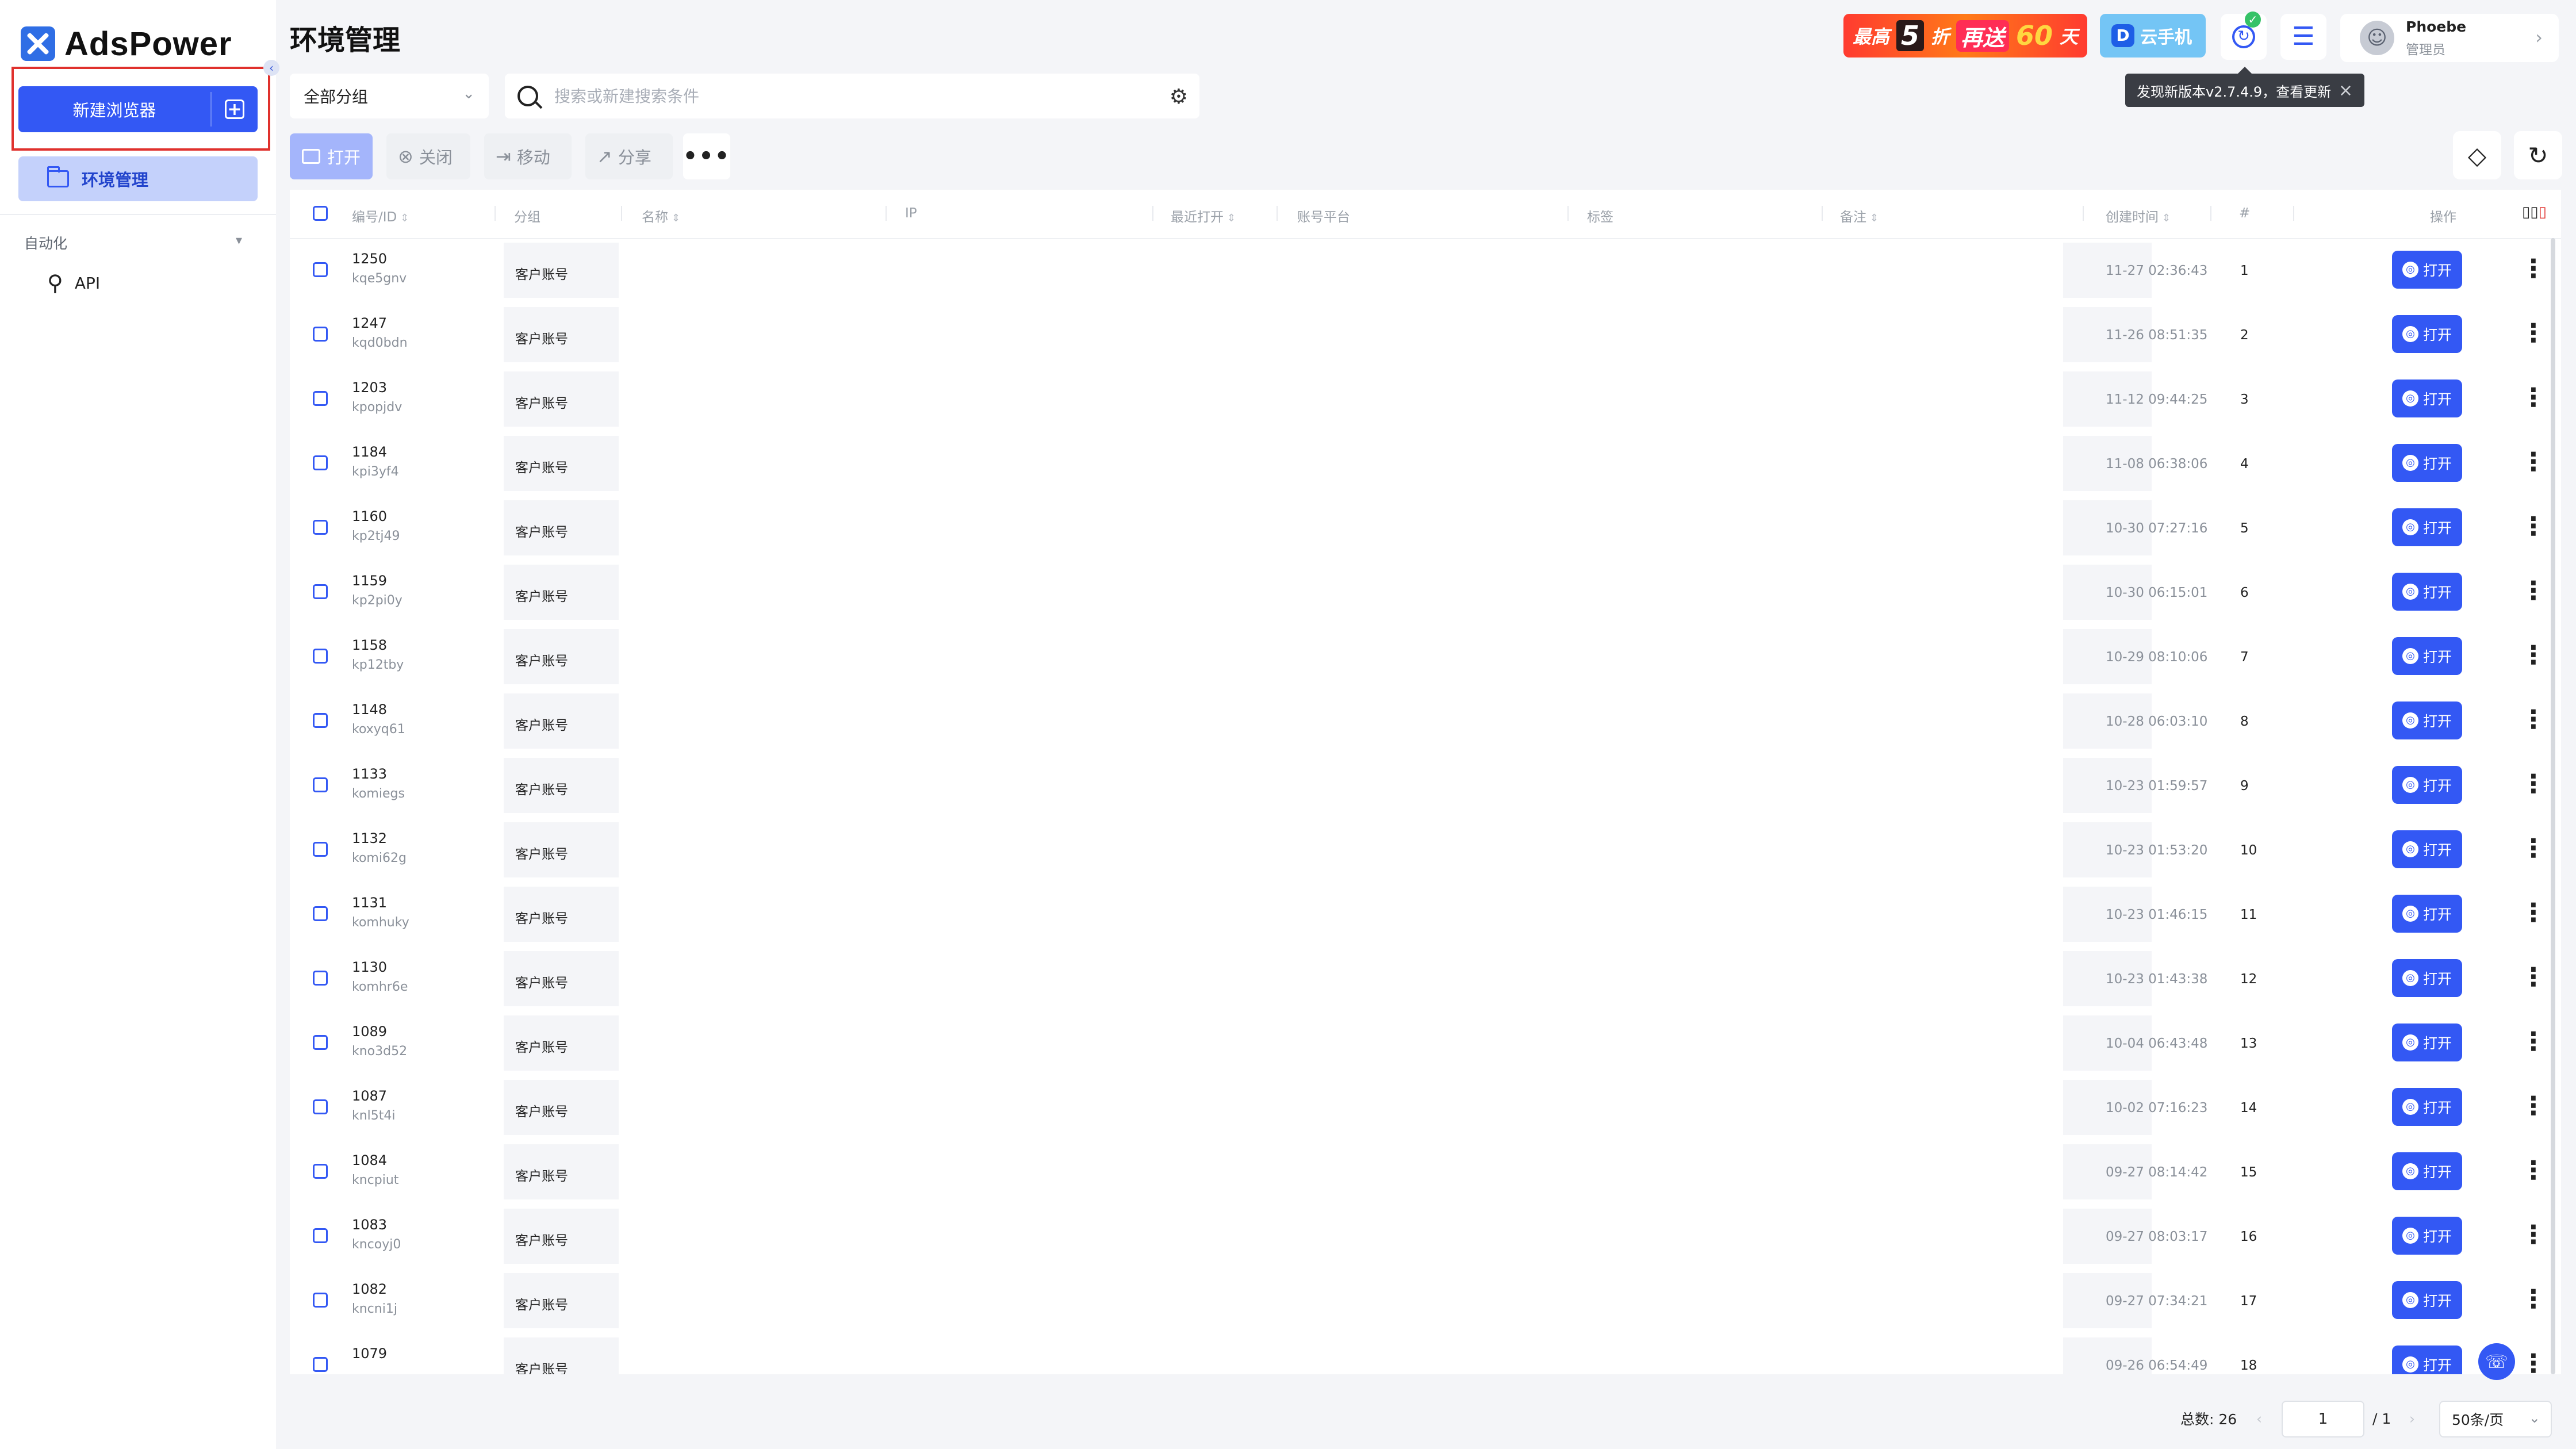 The image size is (2576, 1449). Describe the element at coordinates (1425, 1043) in the screenshot. I see `table-row: 1089 kno3d52 客户账号 10-04 06:43:48 13 ◎ 打开 ⋮` at that location.